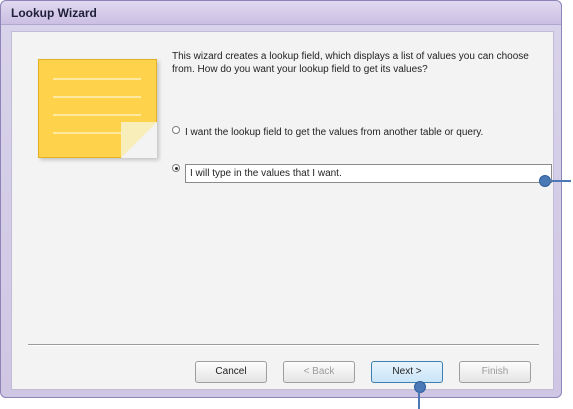 The image size is (573, 409). I want to click on radio-button-table-query, so click(176, 130).